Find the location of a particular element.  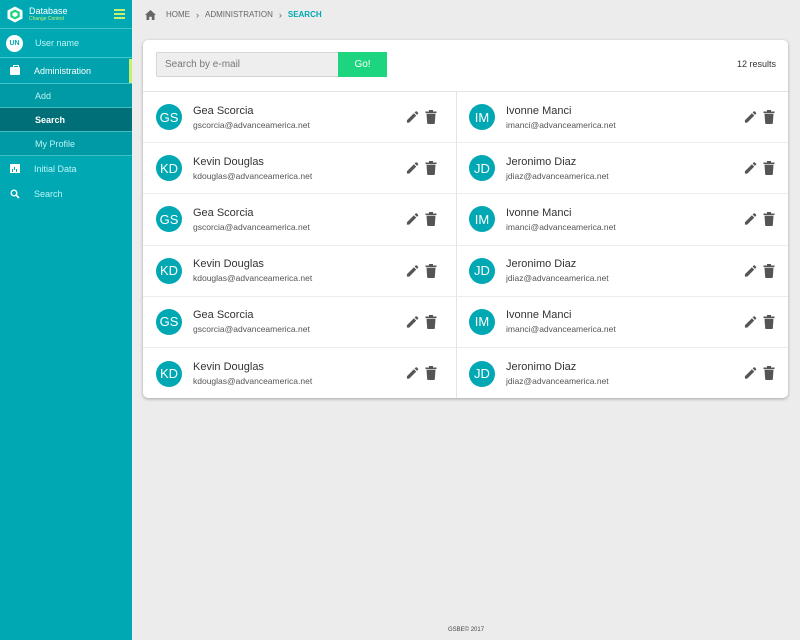

sidebar-item-label: Initial Data is located at coordinates (55, 168).